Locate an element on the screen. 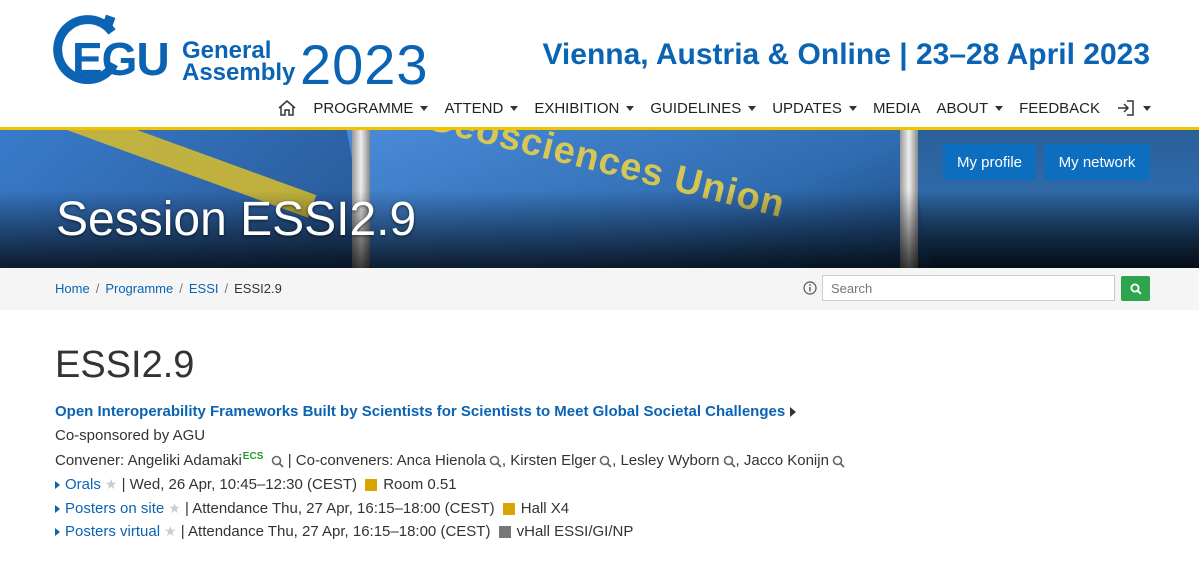 The height and width of the screenshot is (575, 1199). logo-general-assembly: General Assembly is located at coordinates (239, 62).